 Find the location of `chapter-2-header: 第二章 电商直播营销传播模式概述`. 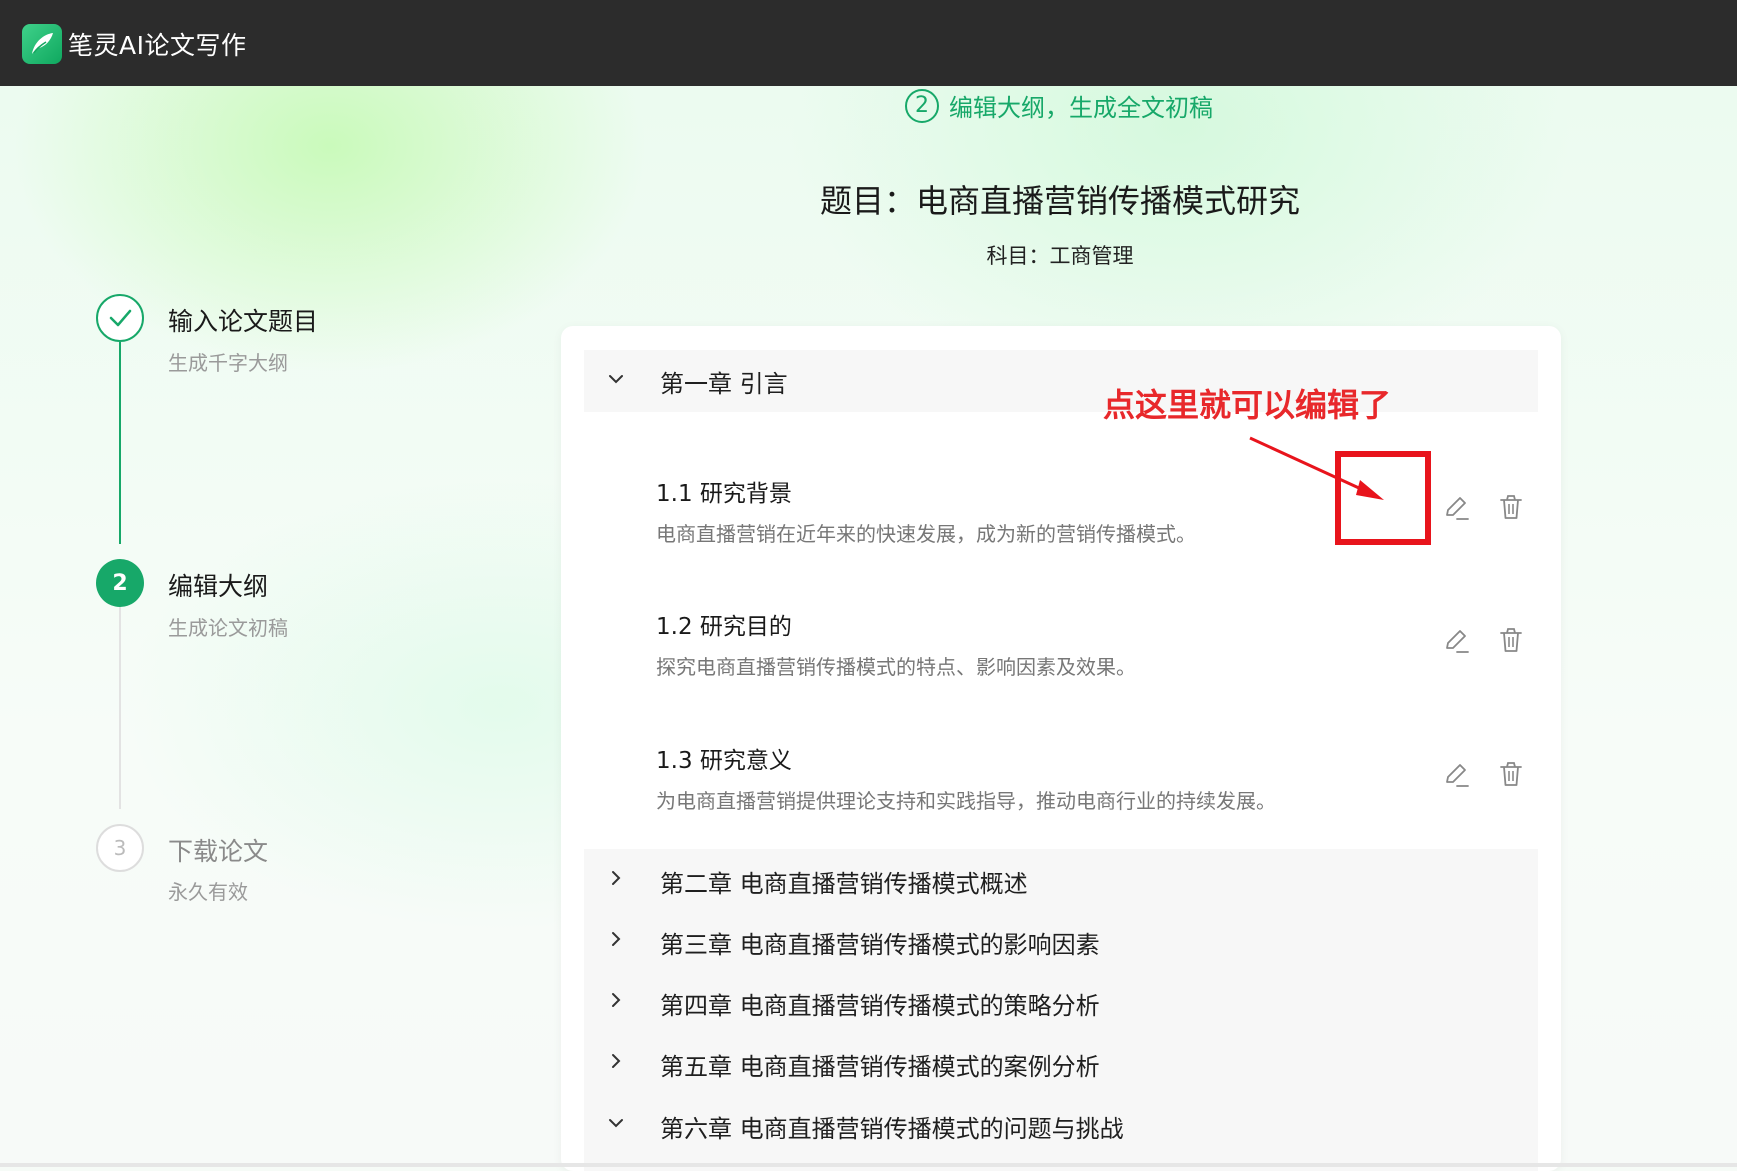

chapter-2-header: 第二章 电商直播营销传播模式概述 is located at coordinates (1061, 879).